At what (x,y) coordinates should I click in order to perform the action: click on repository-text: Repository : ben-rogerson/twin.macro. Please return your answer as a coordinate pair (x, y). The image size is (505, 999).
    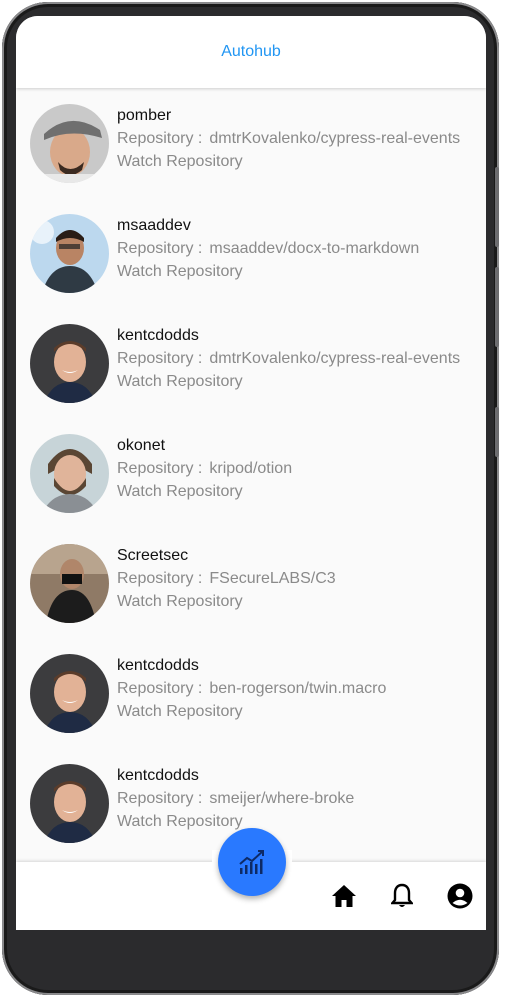
    Looking at the image, I should click on (252, 688).